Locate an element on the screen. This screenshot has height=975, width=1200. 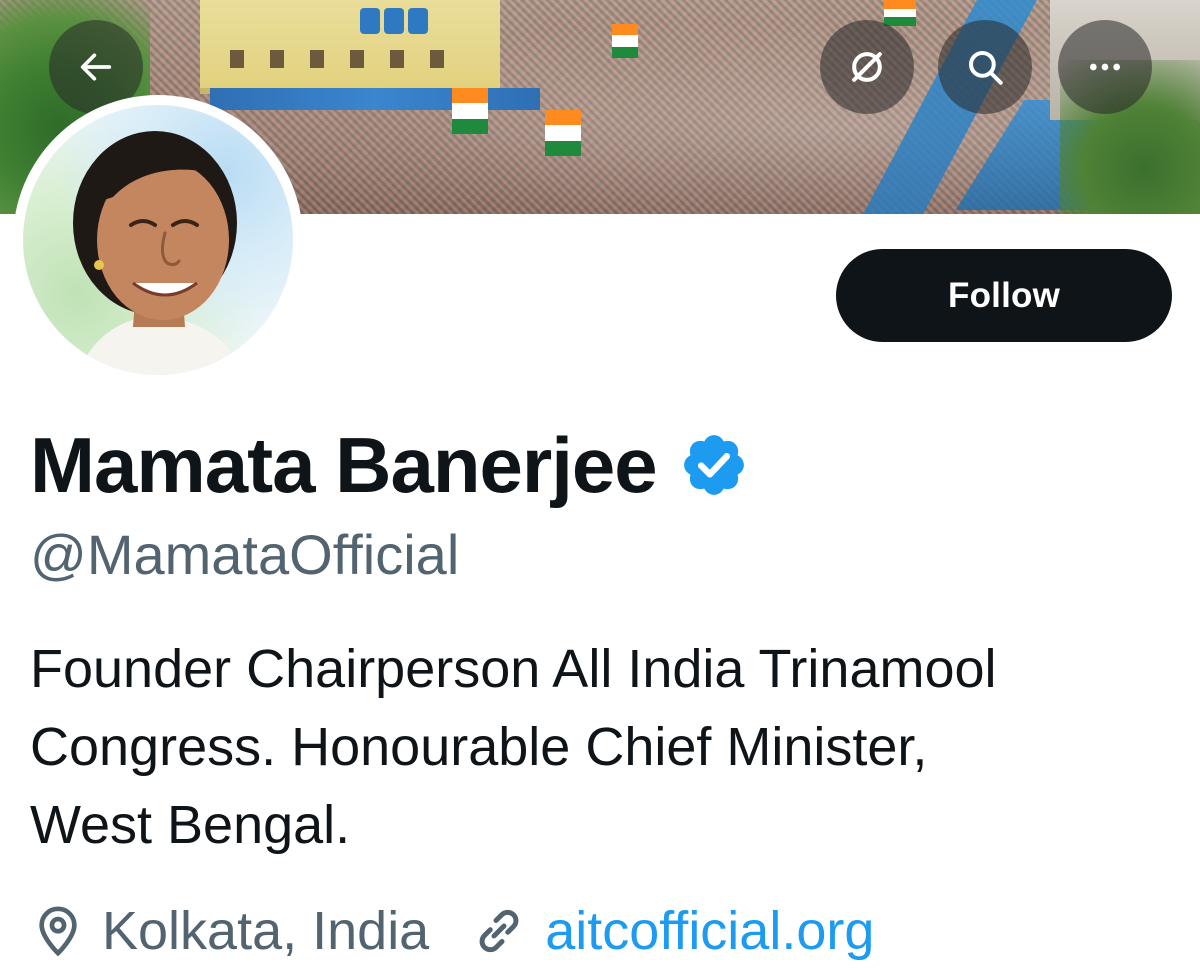
more-button is located at coordinates (1105, 67).